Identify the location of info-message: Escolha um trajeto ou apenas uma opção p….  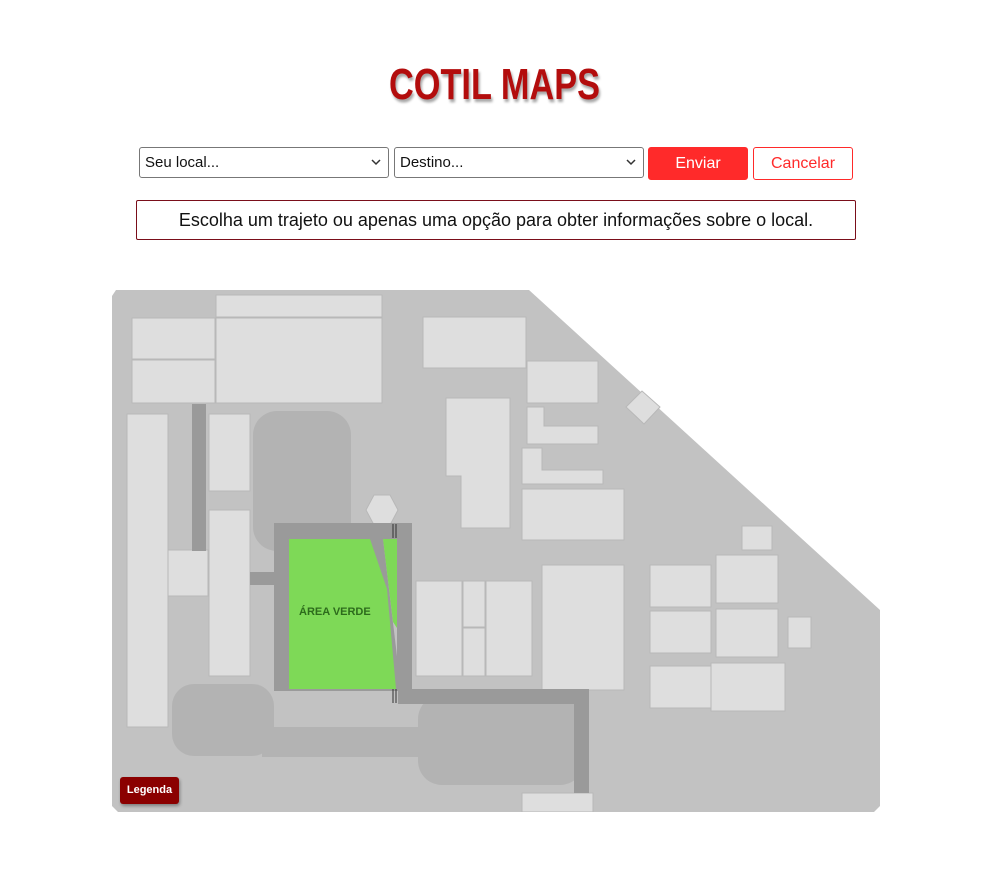
(496, 220).